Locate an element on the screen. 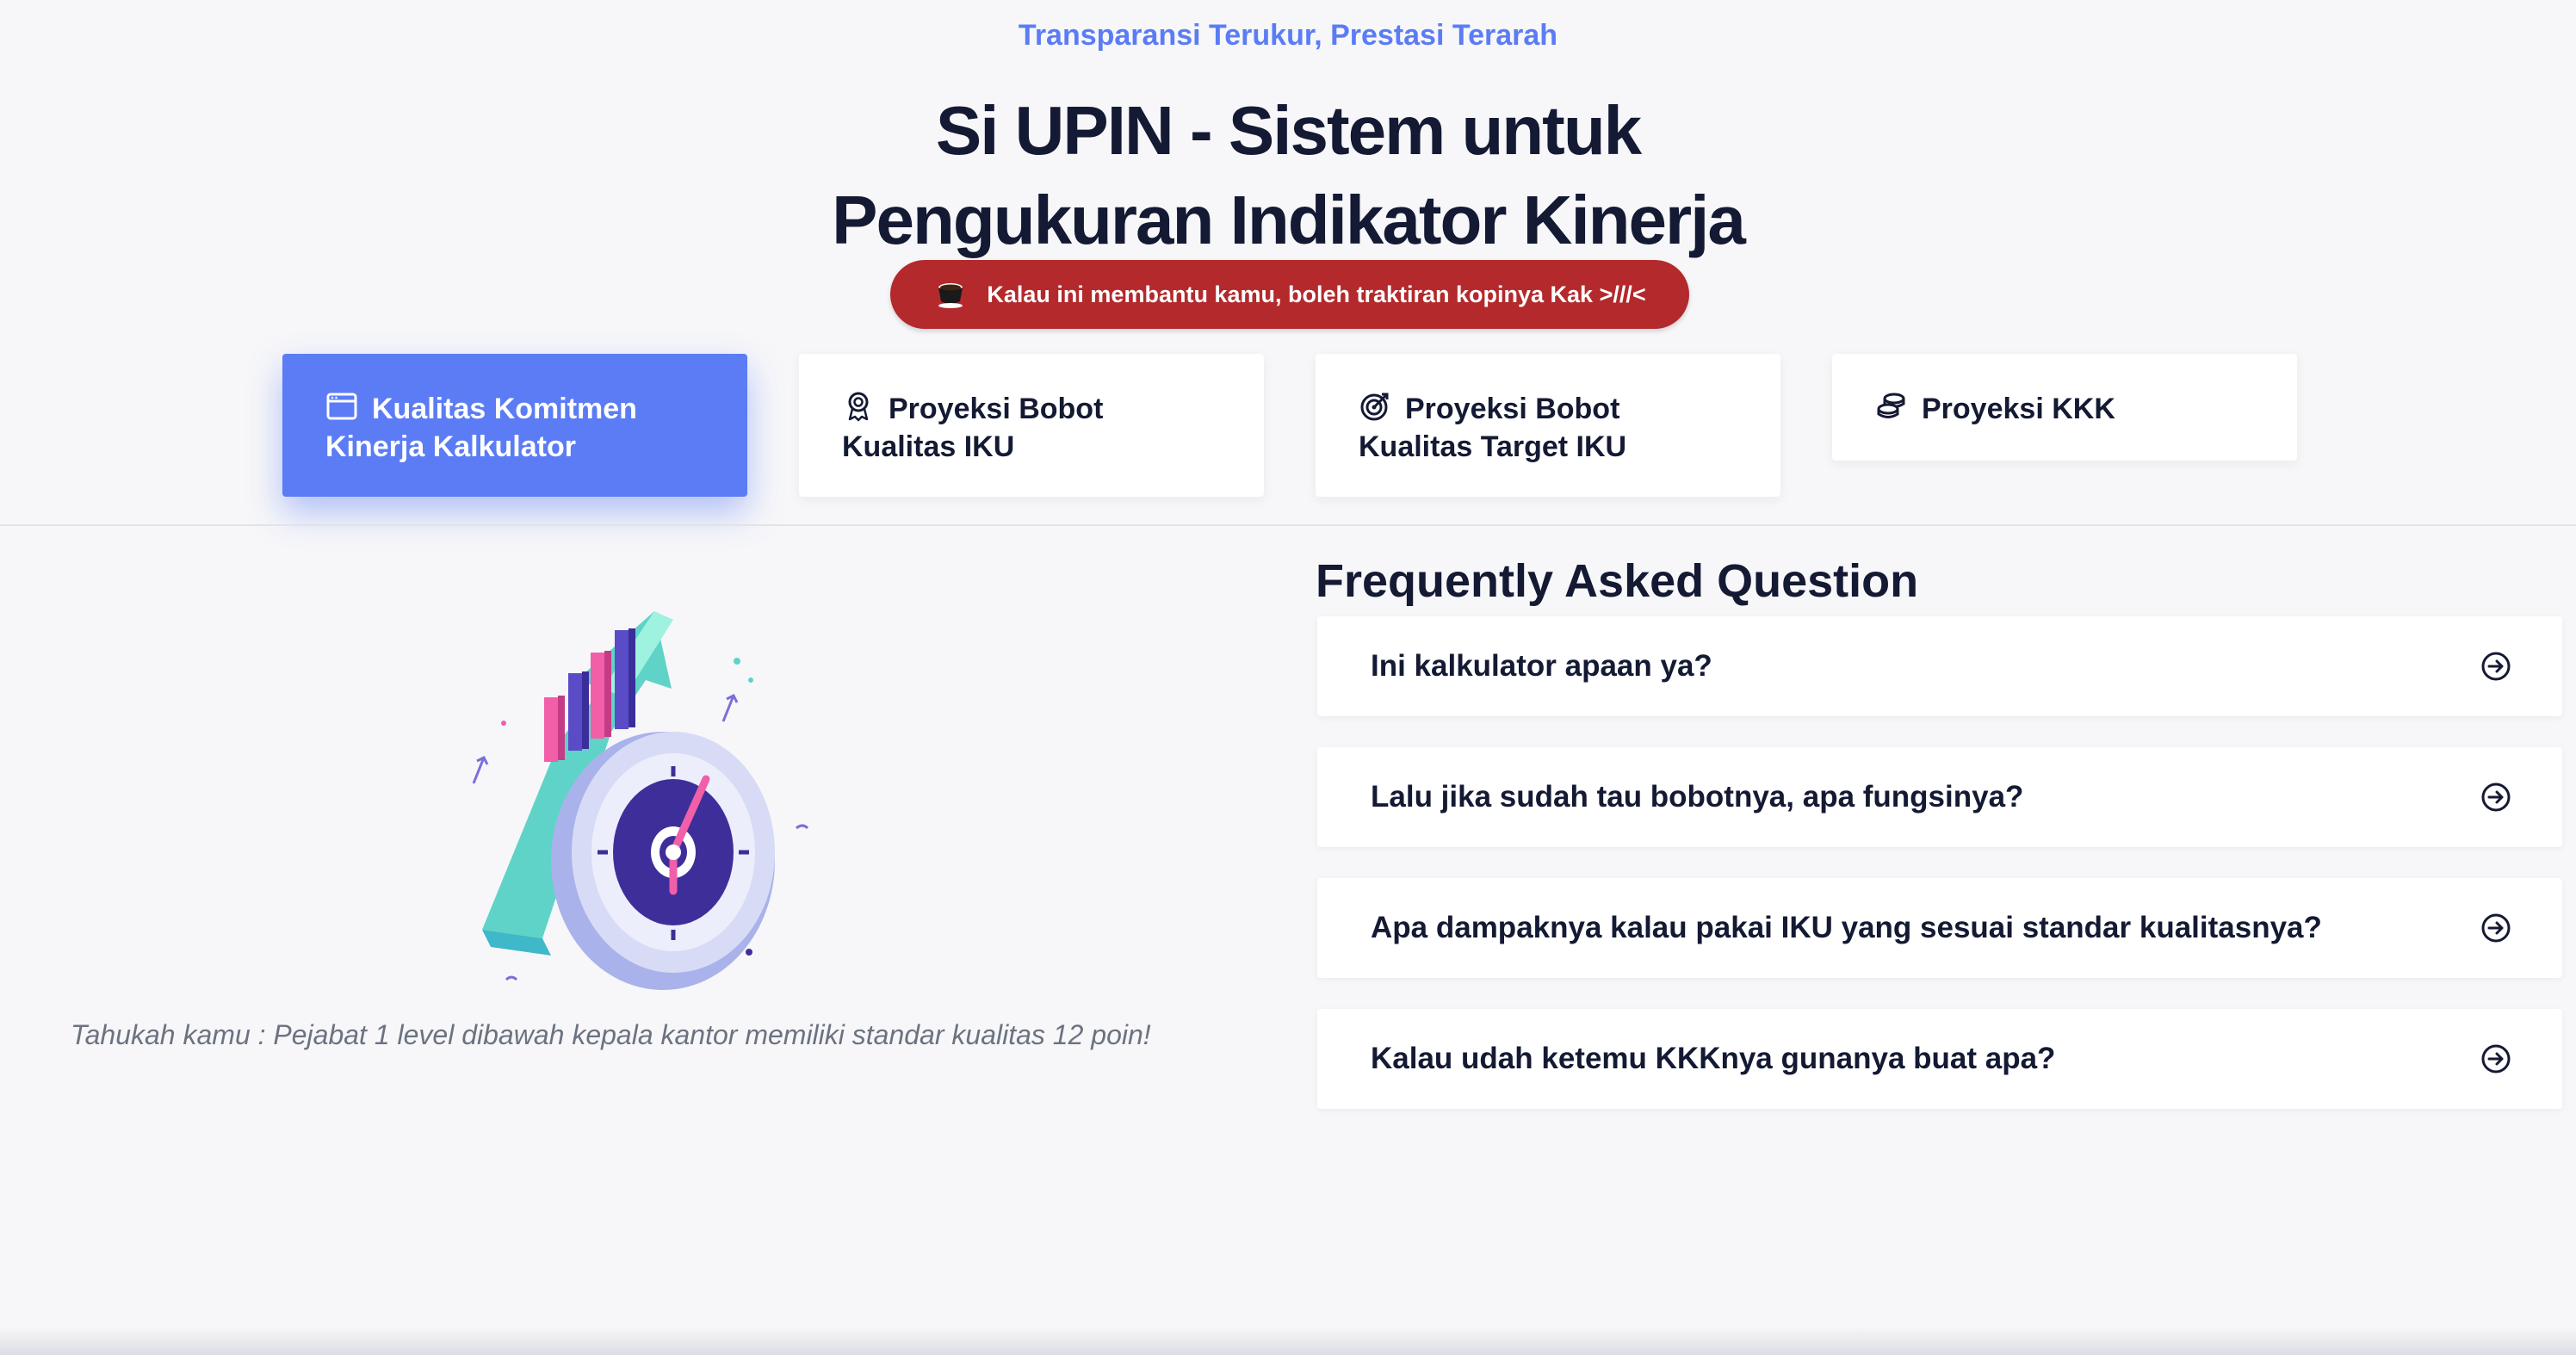  faq-item: Ini kalkulator apaan ya? is located at coordinates (1939, 666).